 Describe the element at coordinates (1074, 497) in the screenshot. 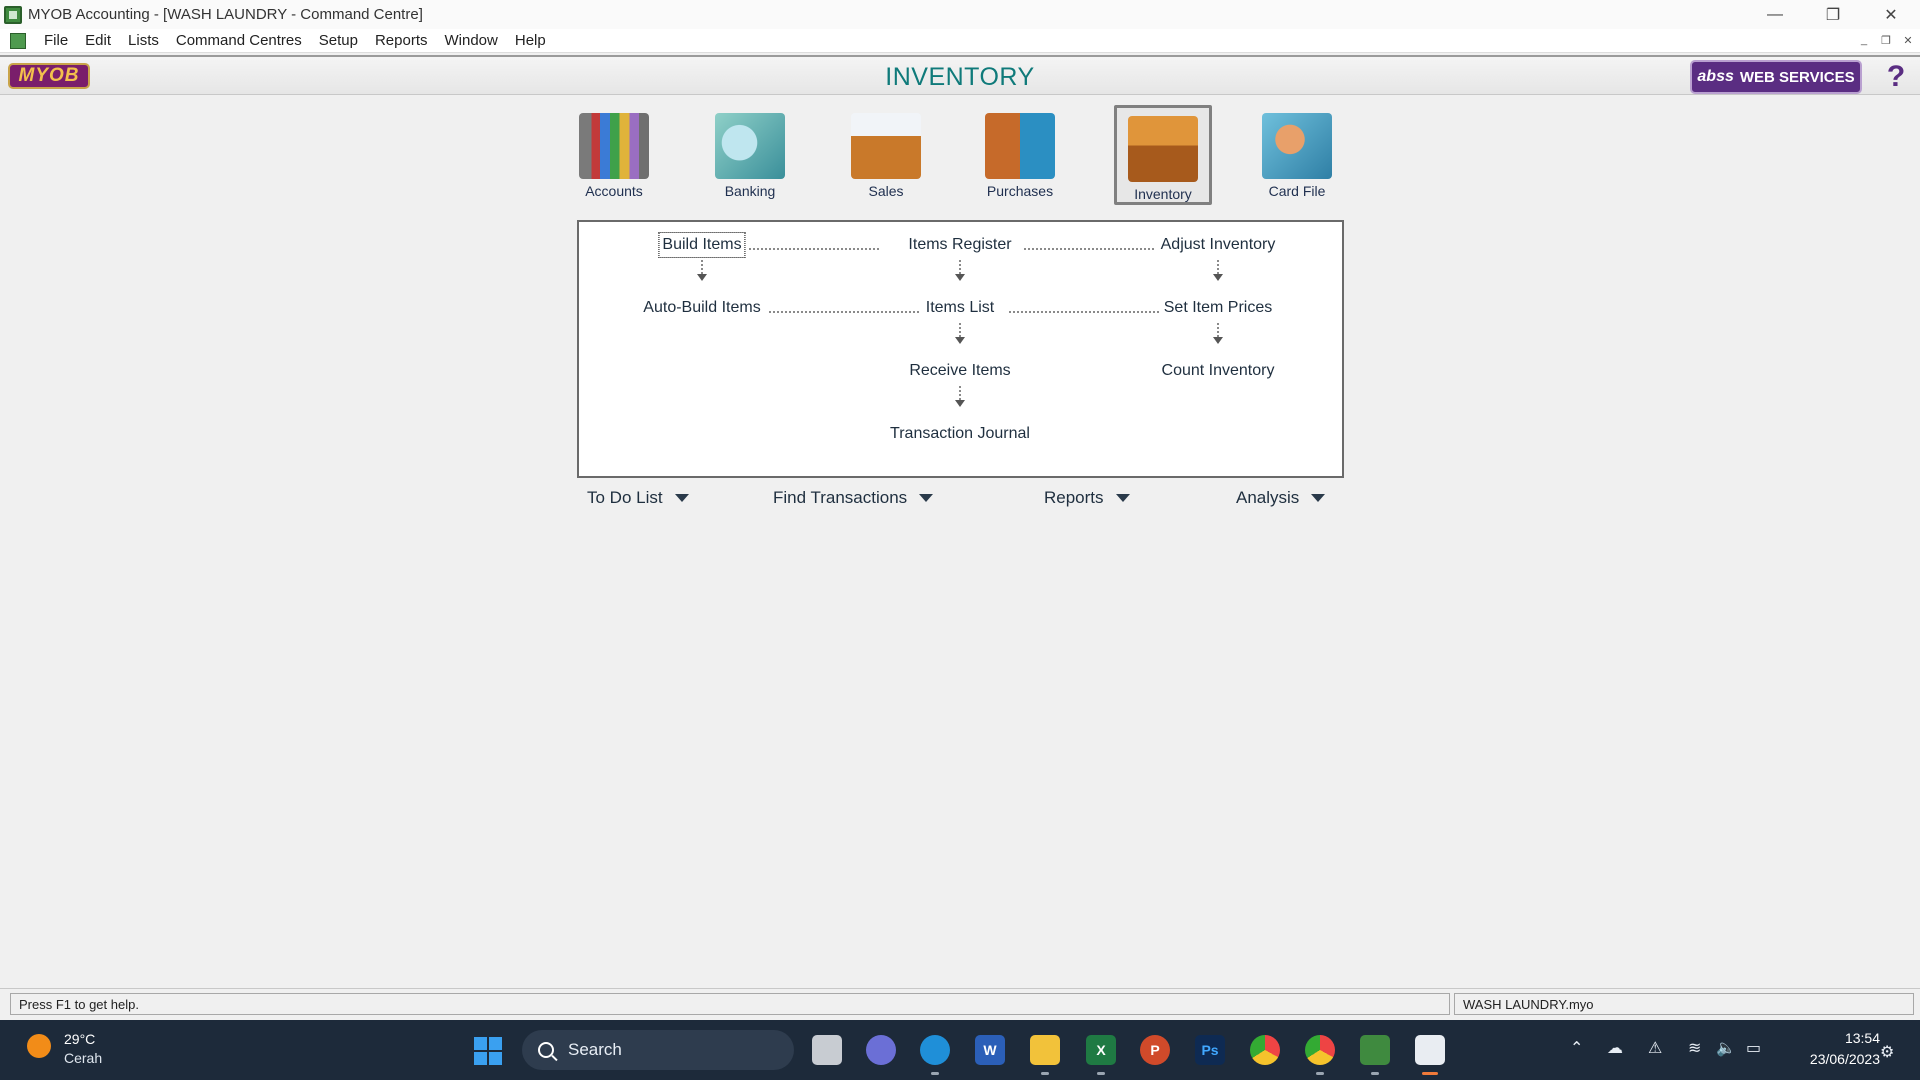

I see `reports-label: Reports` at that location.